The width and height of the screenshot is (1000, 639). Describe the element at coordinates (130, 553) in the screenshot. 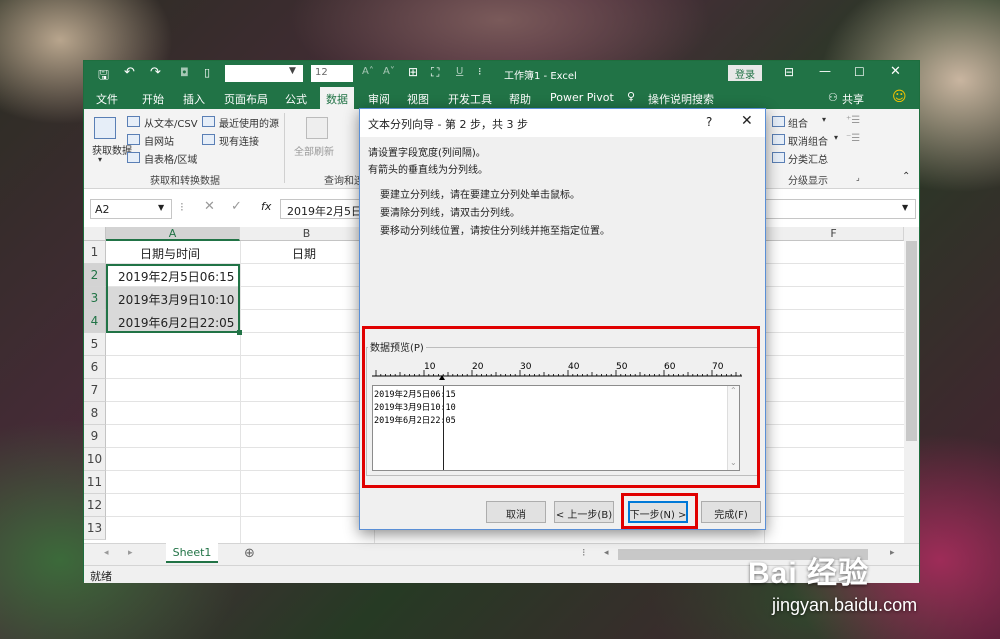

I see `scroll-right-icon: ▸` at that location.